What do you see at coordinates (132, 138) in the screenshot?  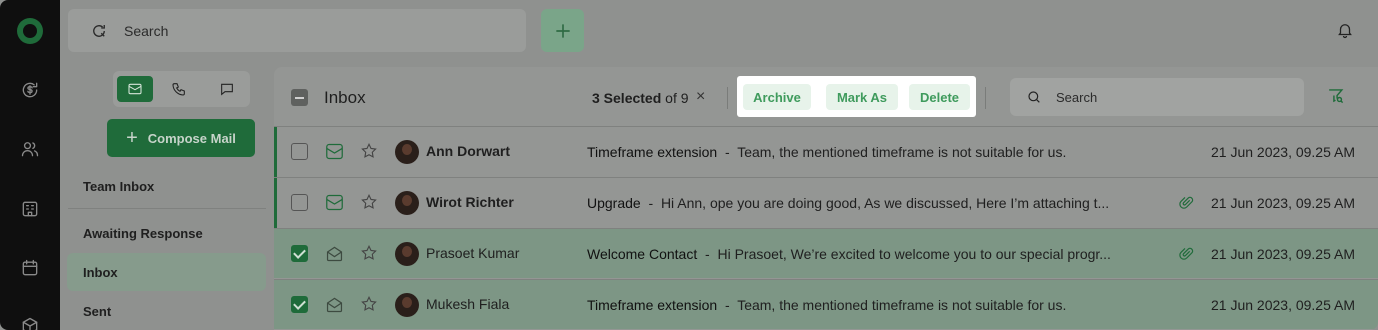 I see `plus-icon: +` at bounding box center [132, 138].